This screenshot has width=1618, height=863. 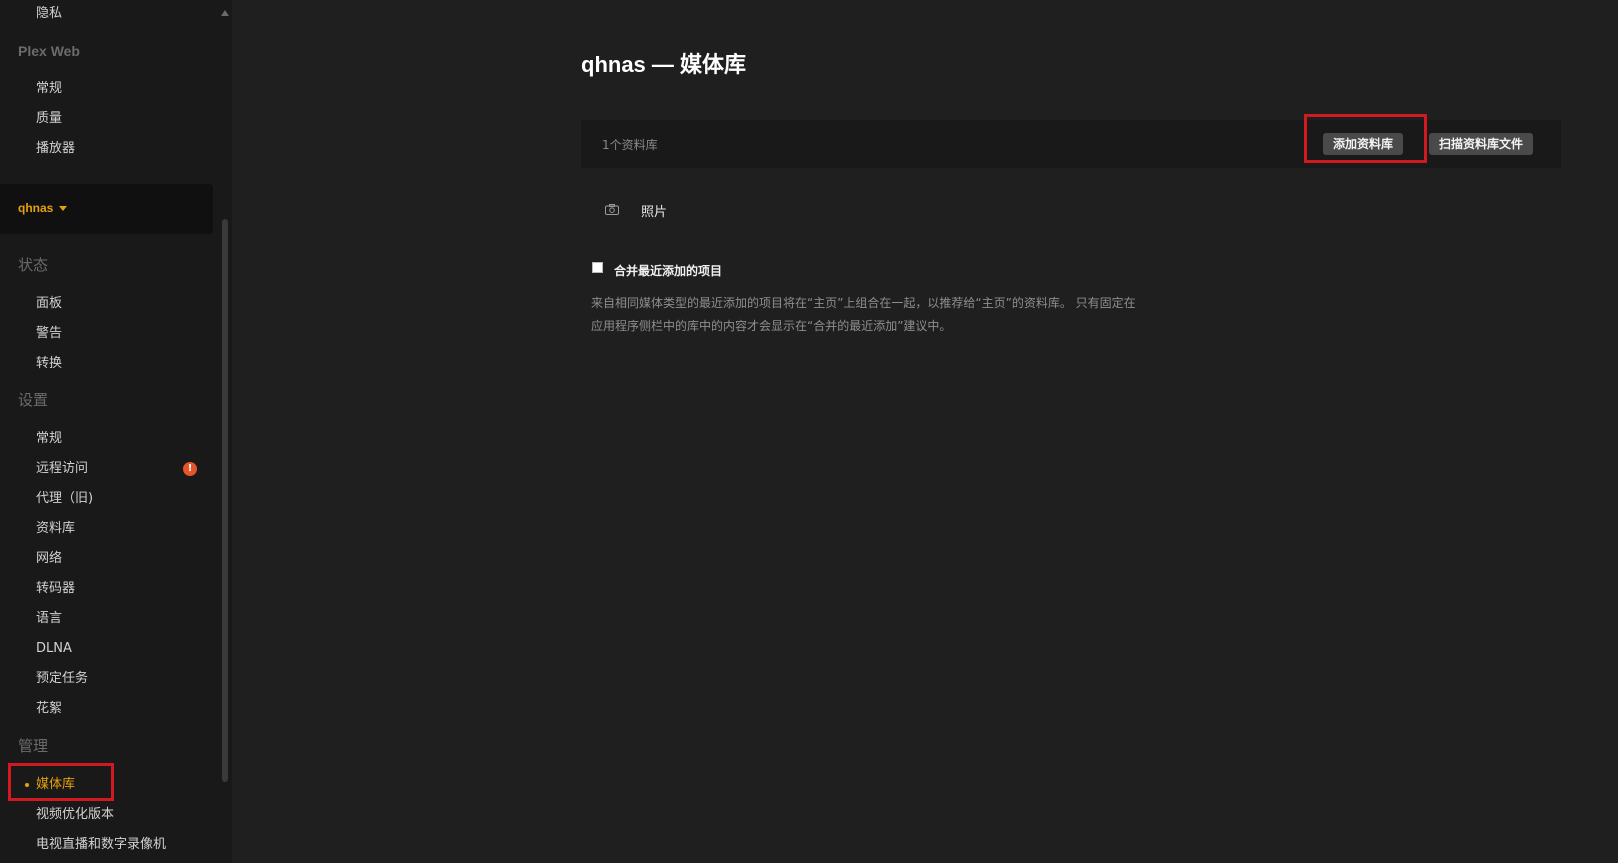 What do you see at coordinates (33, 400) in the screenshot?
I see `section-title-settings: 设置` at bounding box center [33, 400].